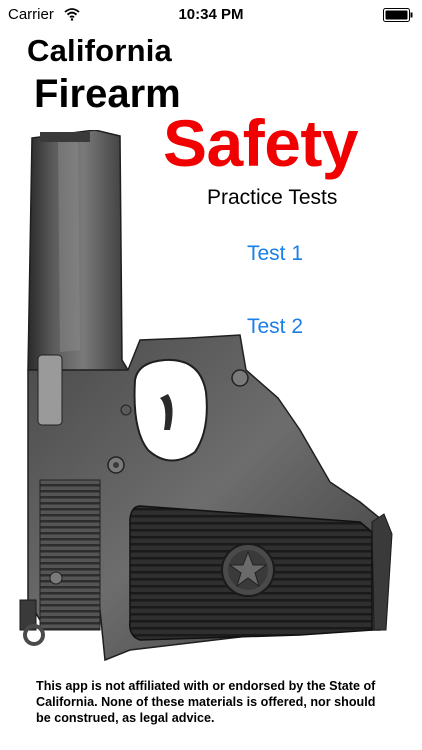  I want to click on status-bar: Carrier 10:34 PM, so click(211, 15).